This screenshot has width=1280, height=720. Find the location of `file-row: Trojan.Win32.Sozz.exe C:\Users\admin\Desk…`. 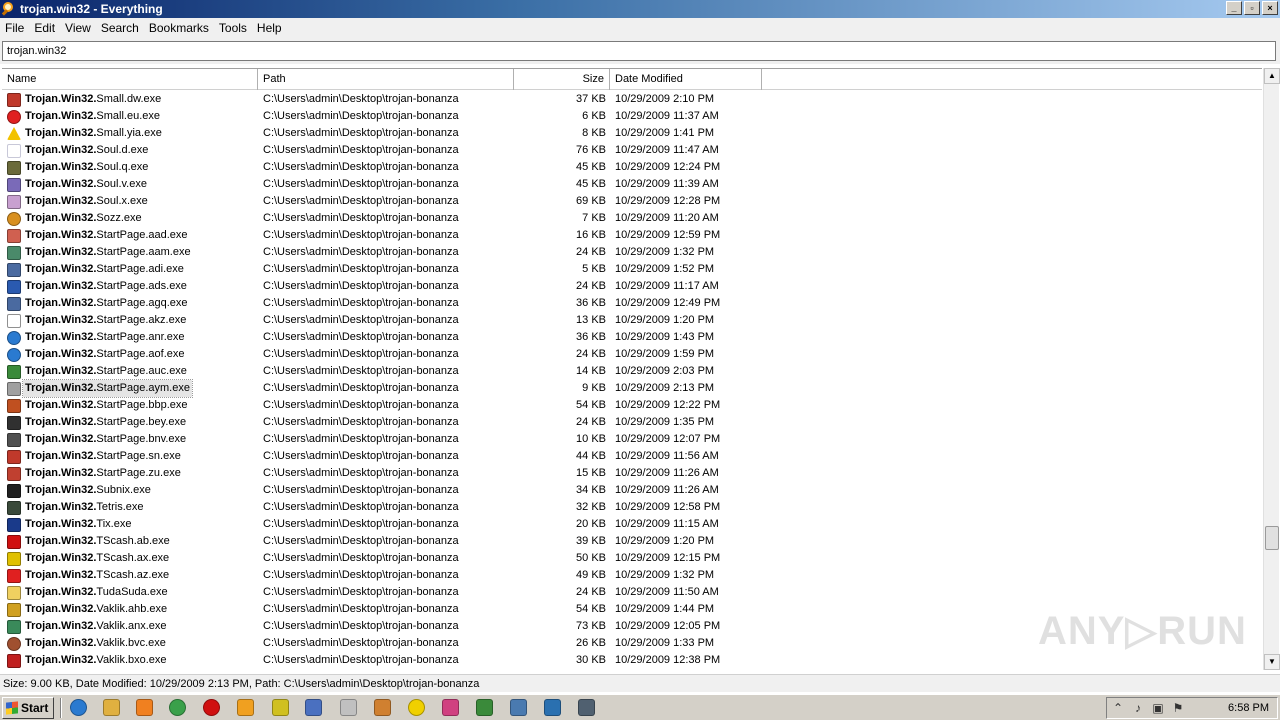

file-row: Trojan.Win32.Sozz.exe C:\Users\admin\Desk… is located at coordinates (632, 218).